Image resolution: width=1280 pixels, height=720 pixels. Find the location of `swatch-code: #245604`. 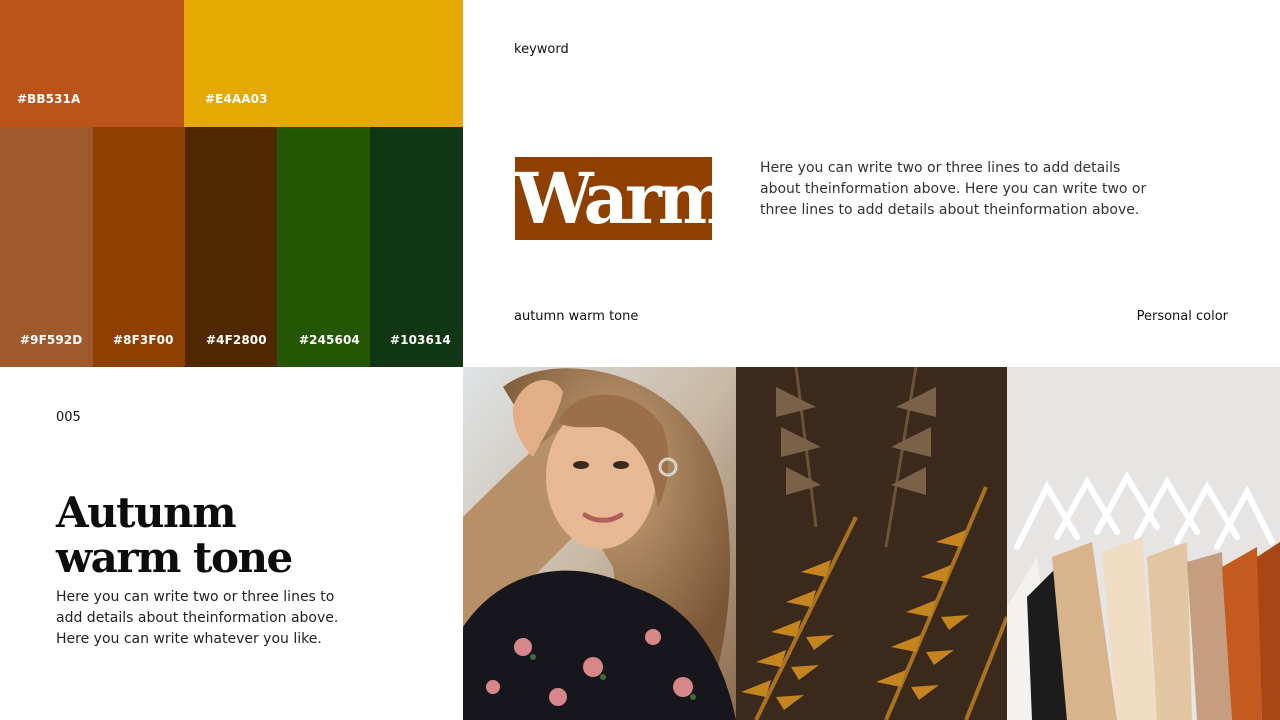

swatch-code: #245604 is located at coordinates (329, 340).